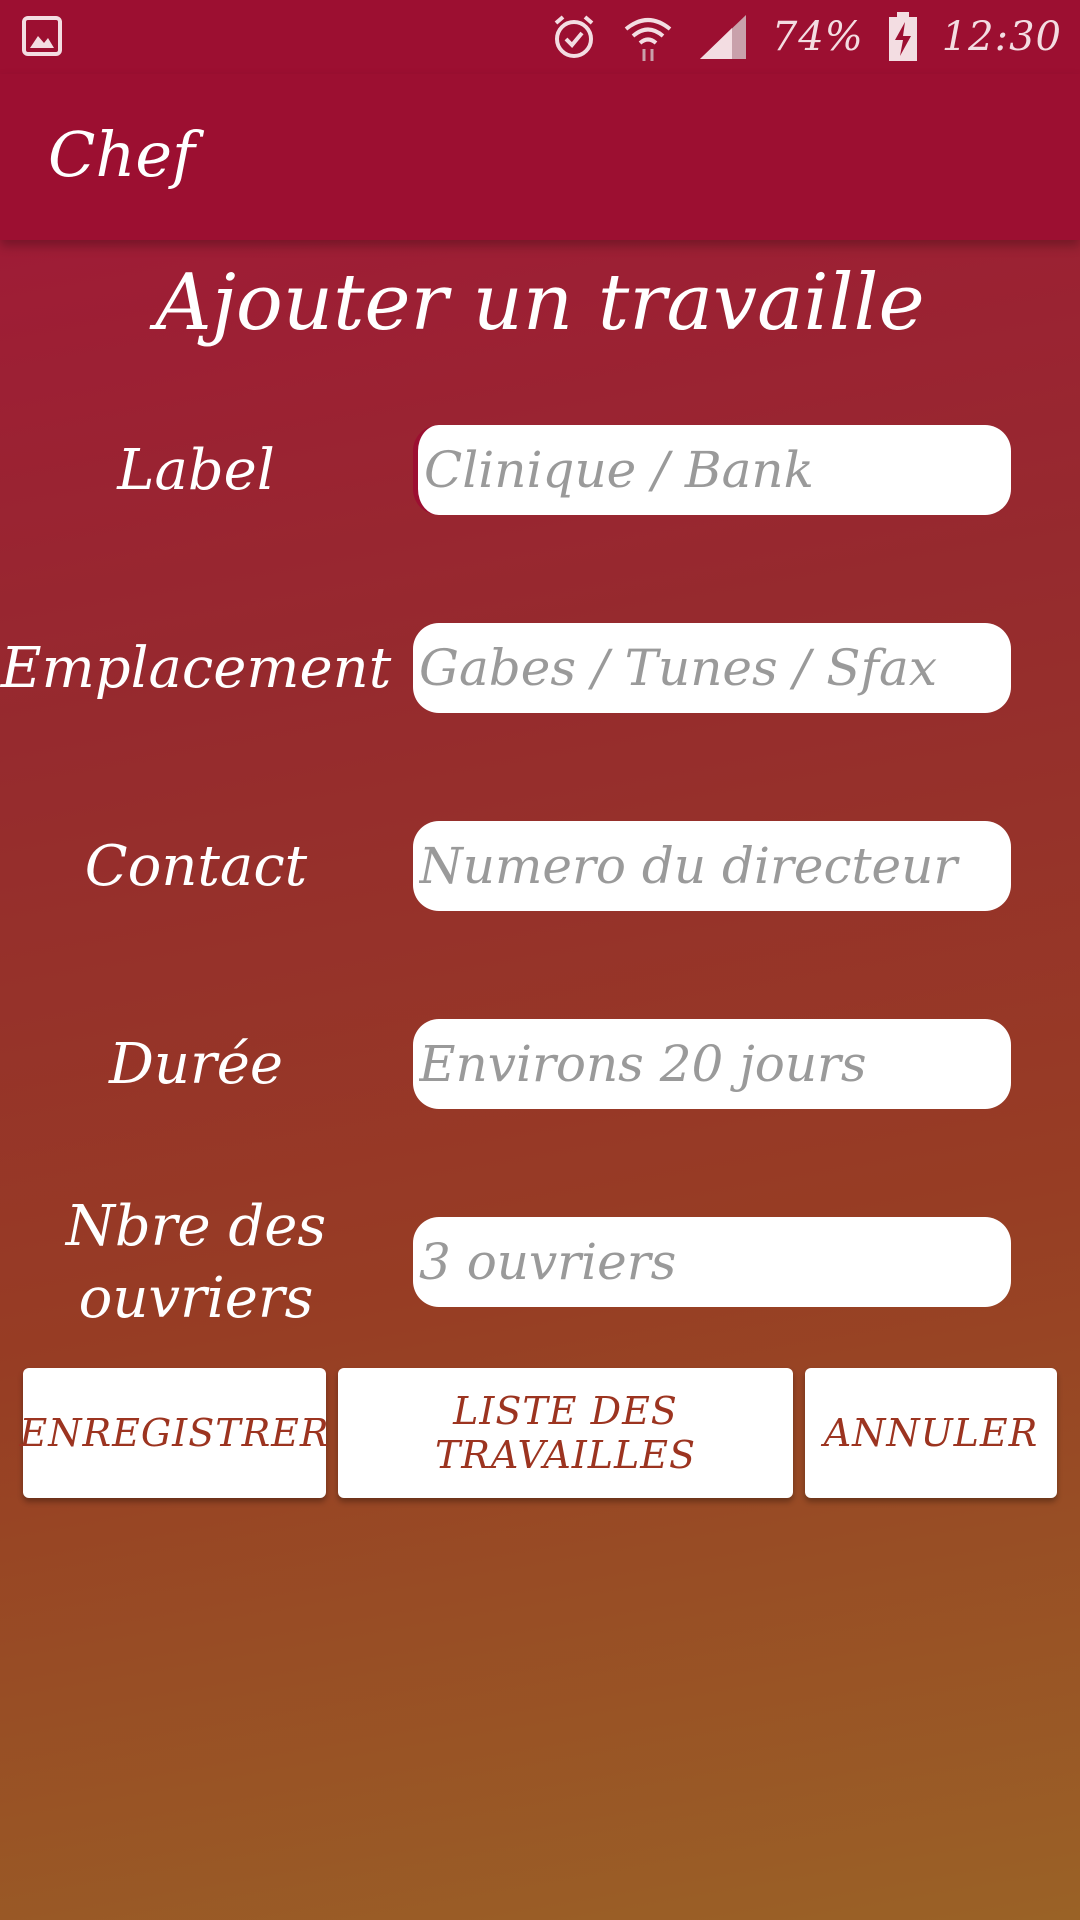 Image resolution: width=1080 pixels, height=1920 pixels. Describe the element at coordinates (817, 37) in the screenshot. I see `battery-percent: 74%` at that location.